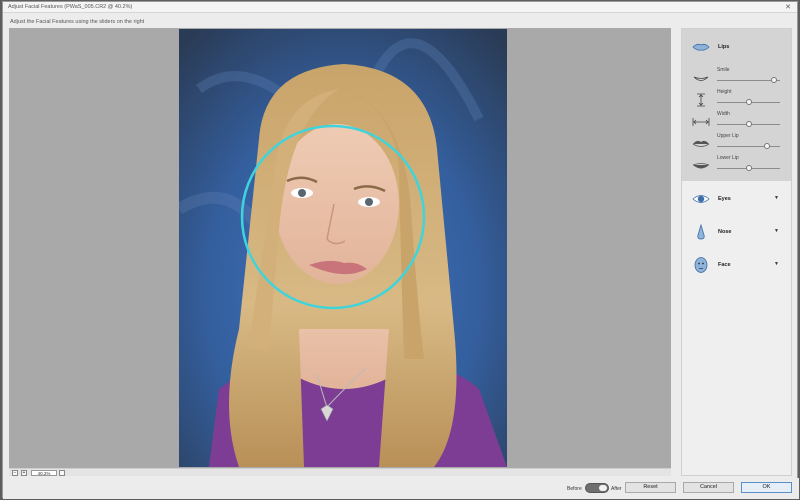  Describe the element at coordinates (736, 144) in the screenshot. I see `upper-lip-slider-row: Upper Lip` at that location.